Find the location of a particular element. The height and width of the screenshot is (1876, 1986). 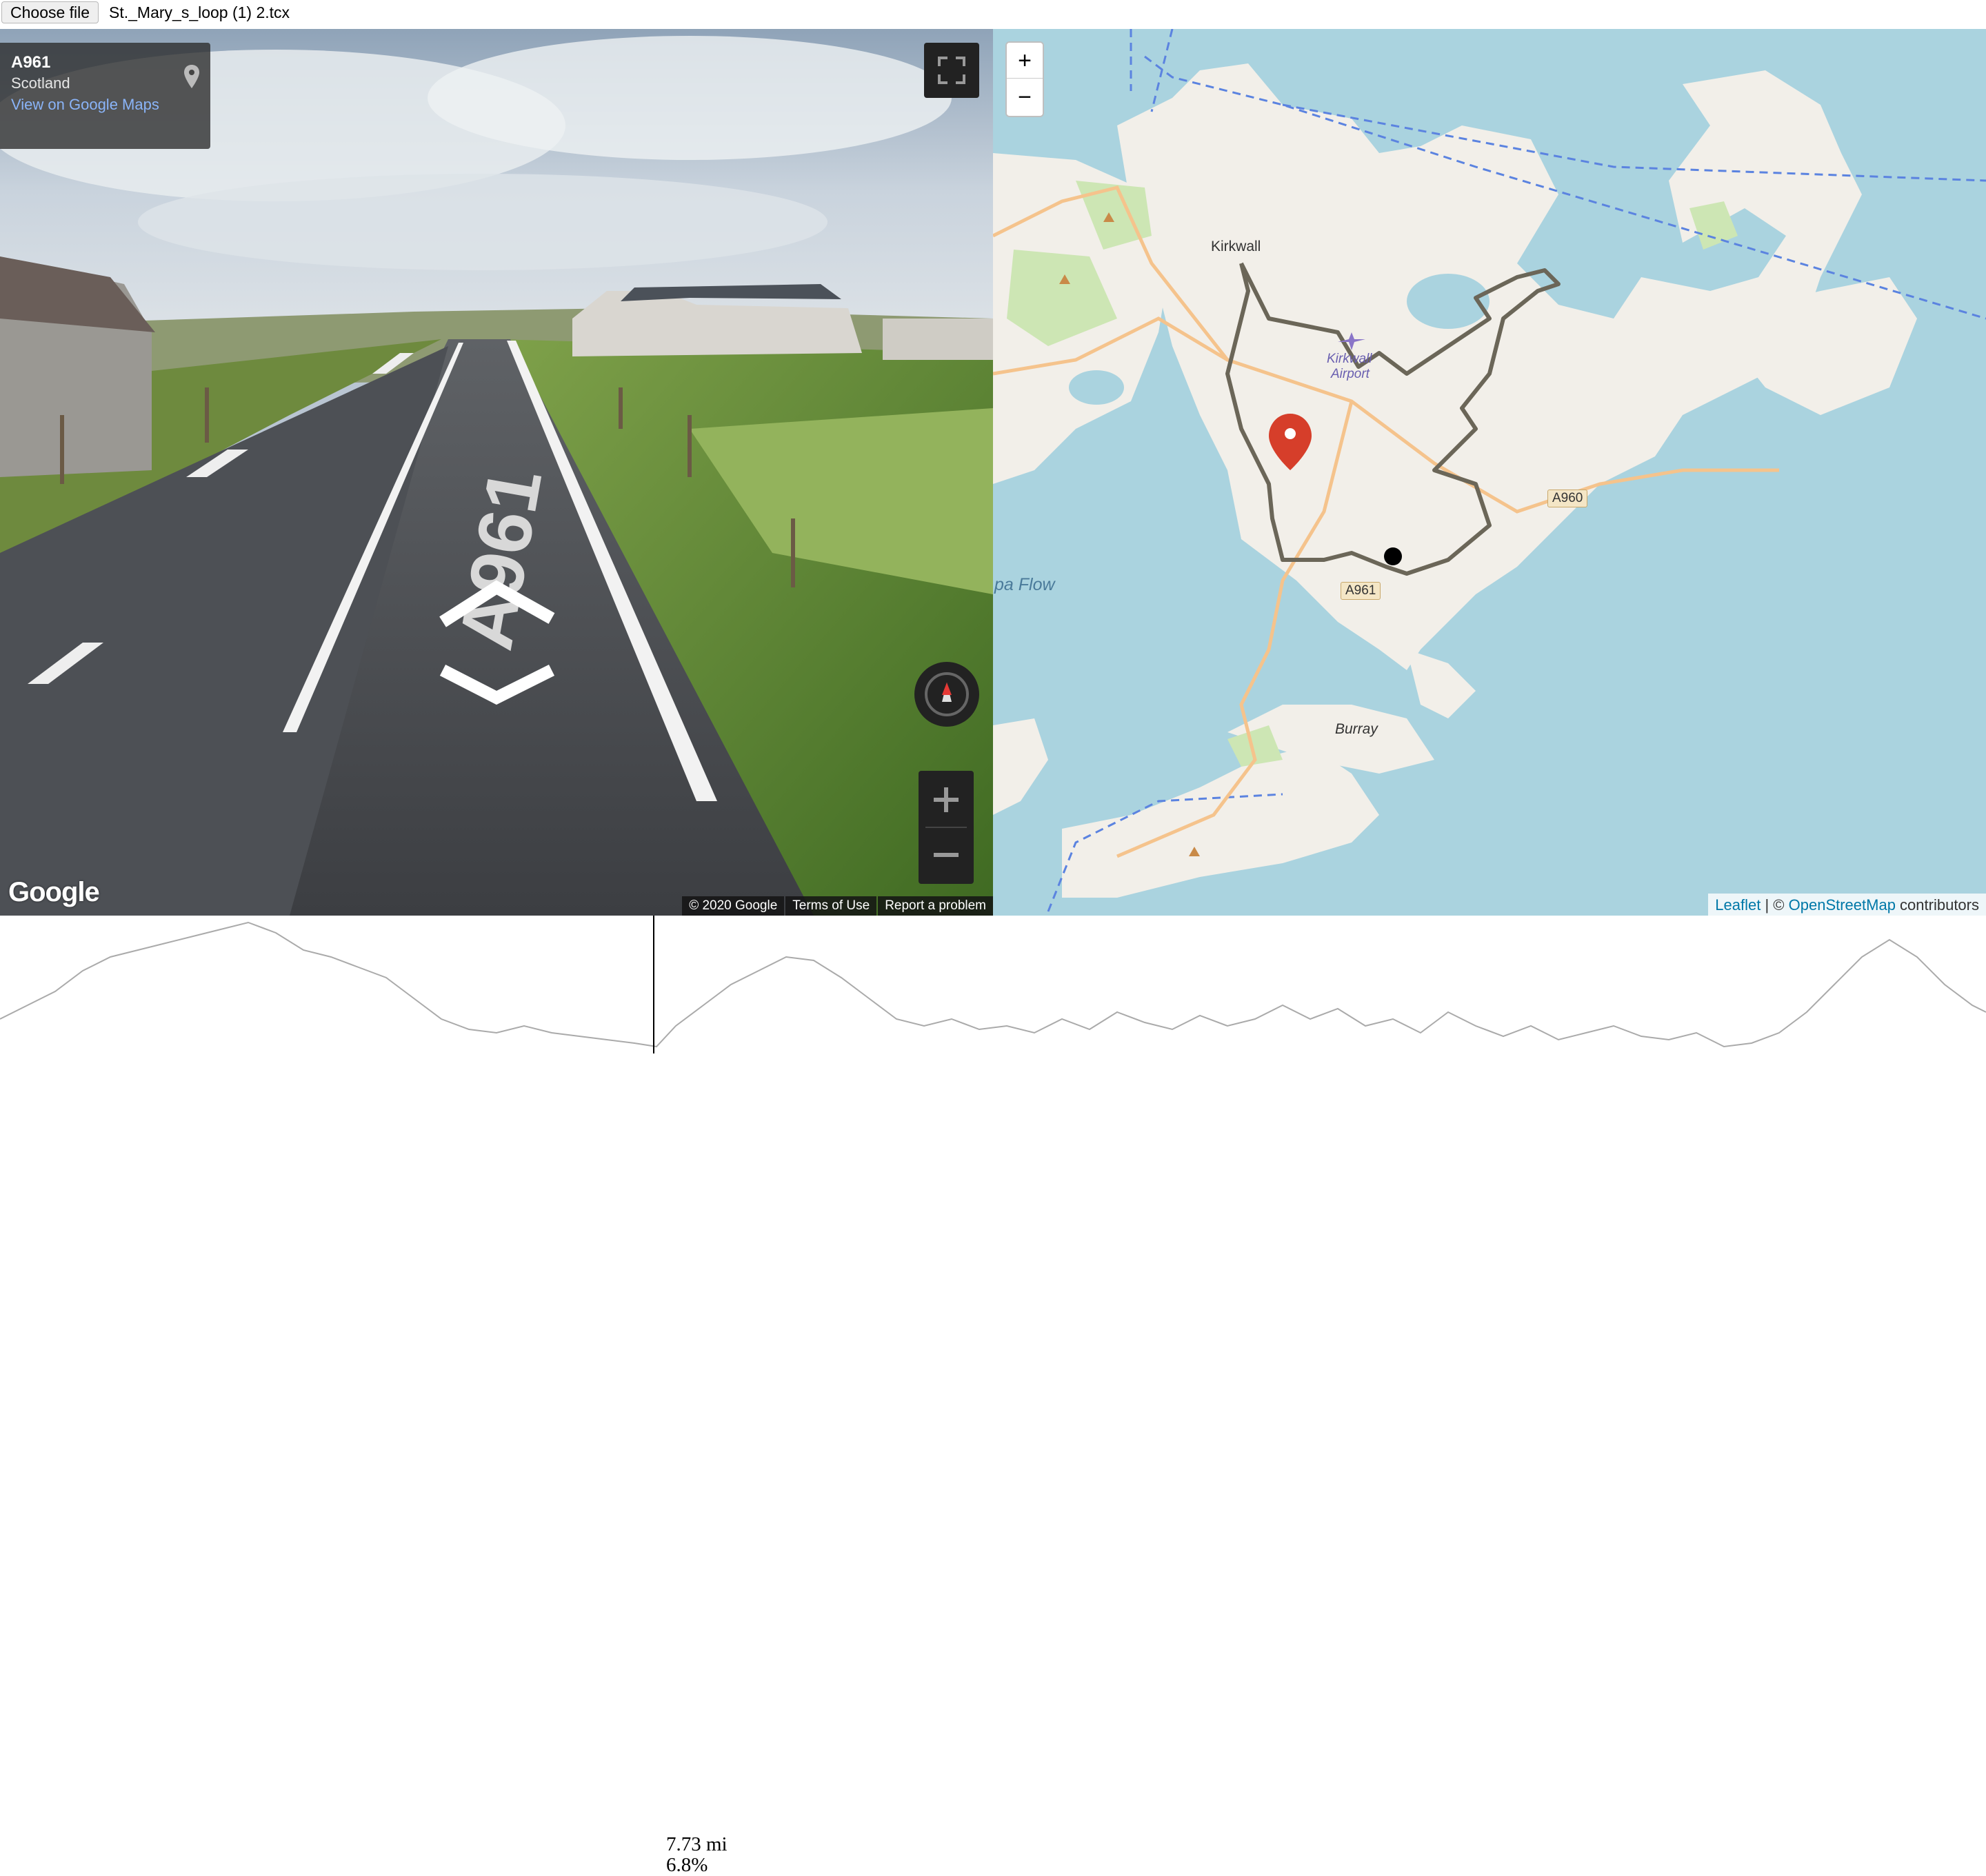

choose-file-button: Choose file is located at coordinates (50, 12).